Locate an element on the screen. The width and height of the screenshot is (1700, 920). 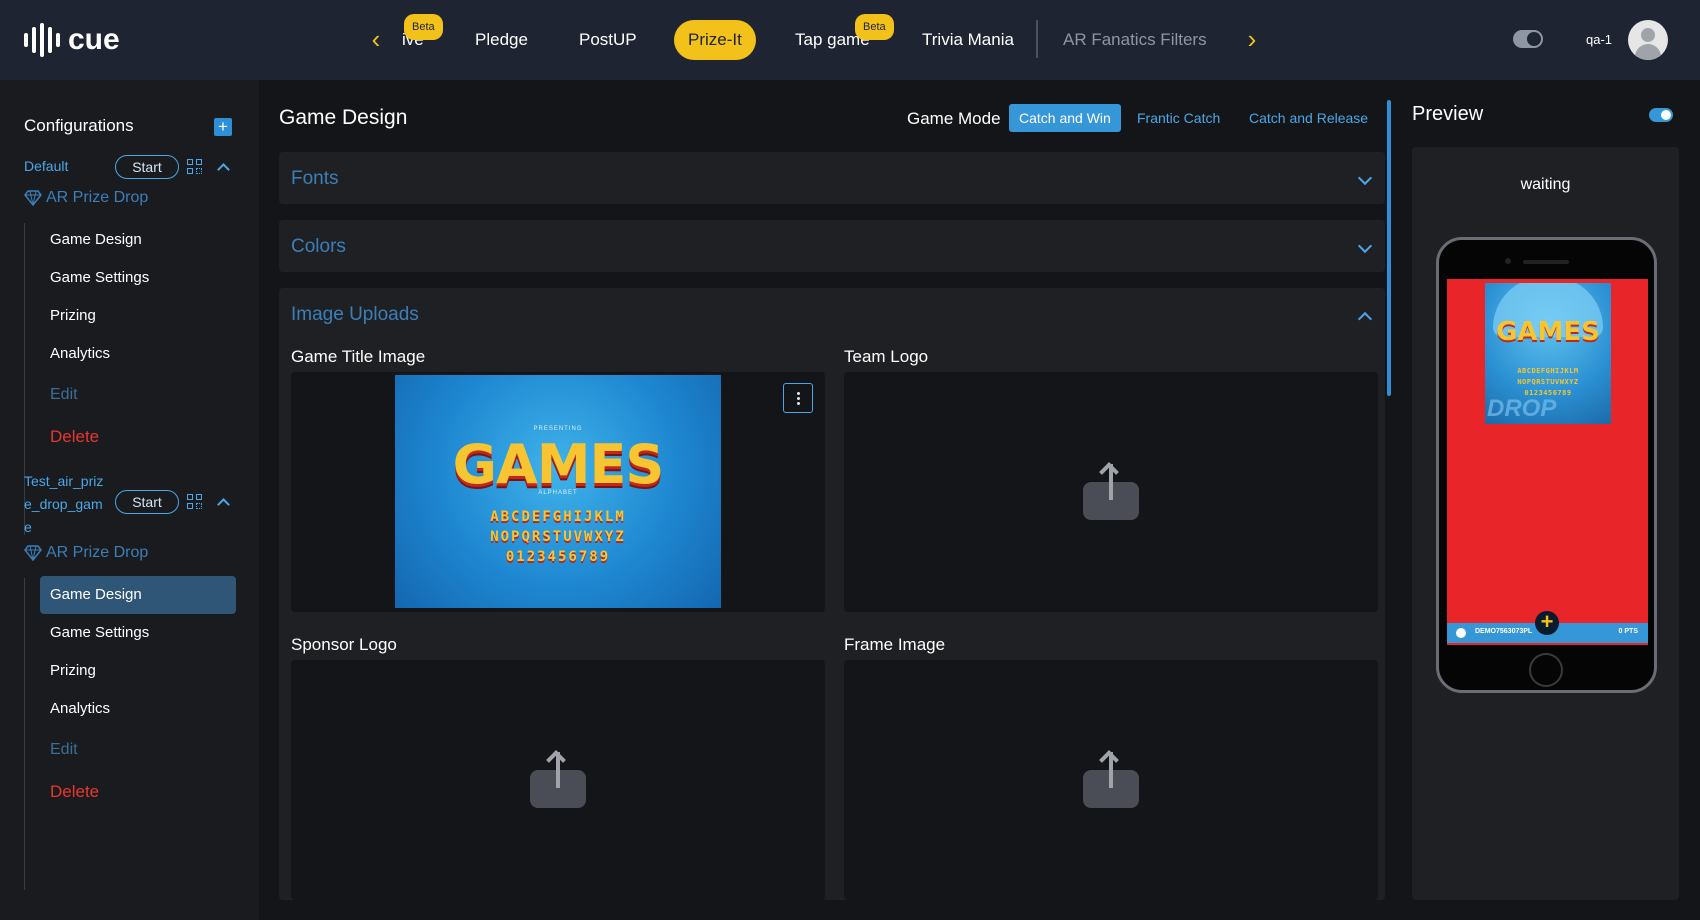
team-logo-label: Team Logo is located at coordinates (886, 356).